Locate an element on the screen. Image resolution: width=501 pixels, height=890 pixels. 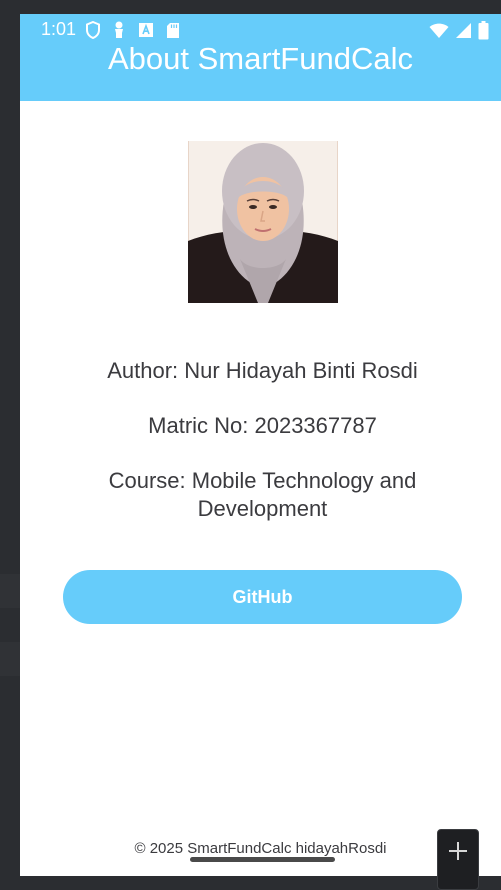
plus-icon is located at coordinates (458, 851).